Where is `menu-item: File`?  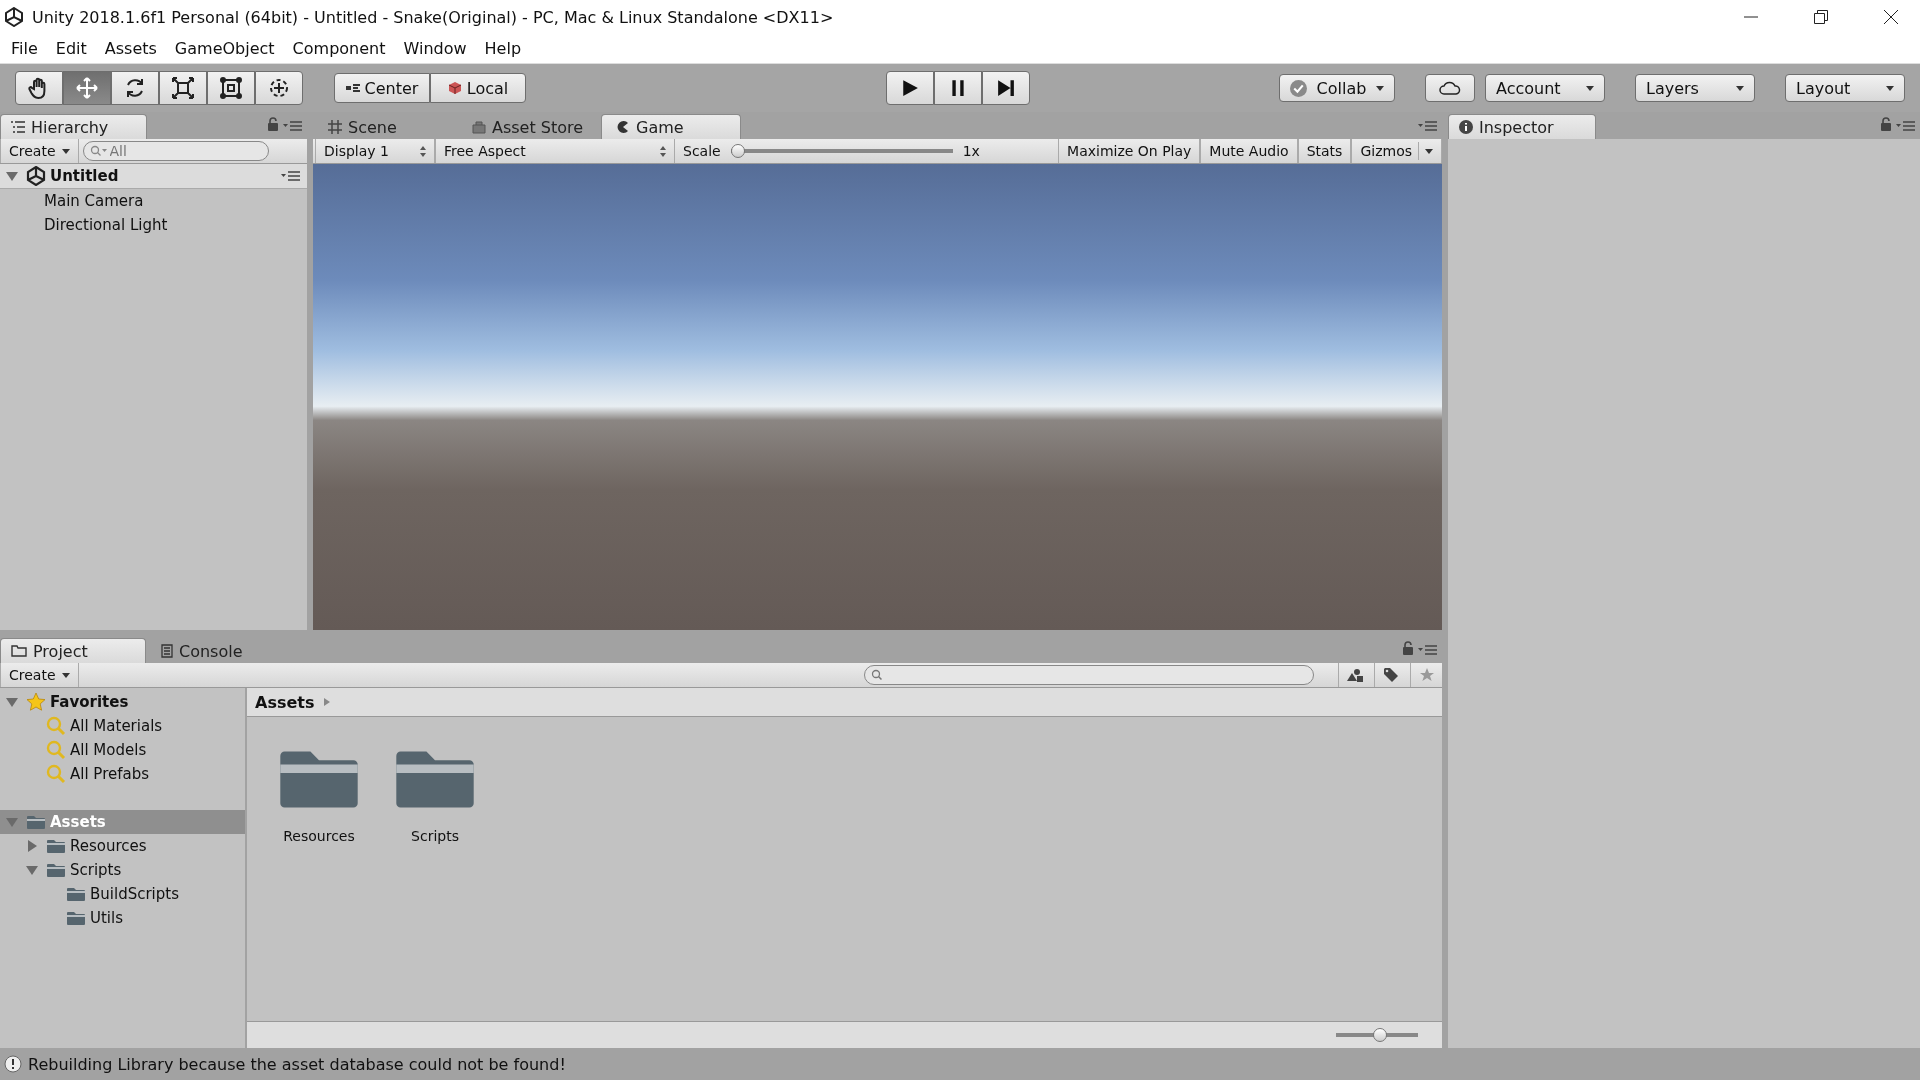 menu-item: File is located at coordinates (24, 48).